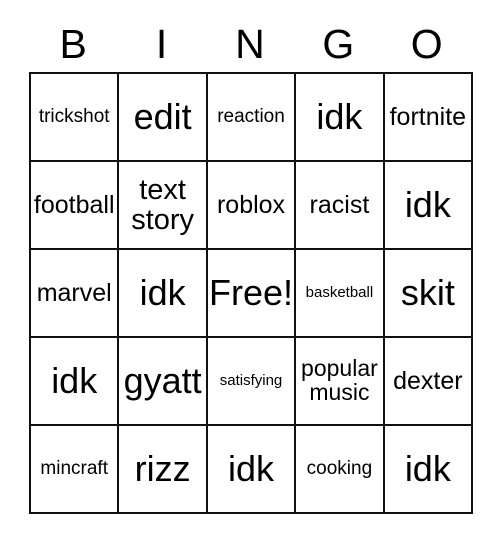 Image resolution: width=500 pixels, height=544 pixels. I want to click on bingo-cell: cooking, so click(340, 470).